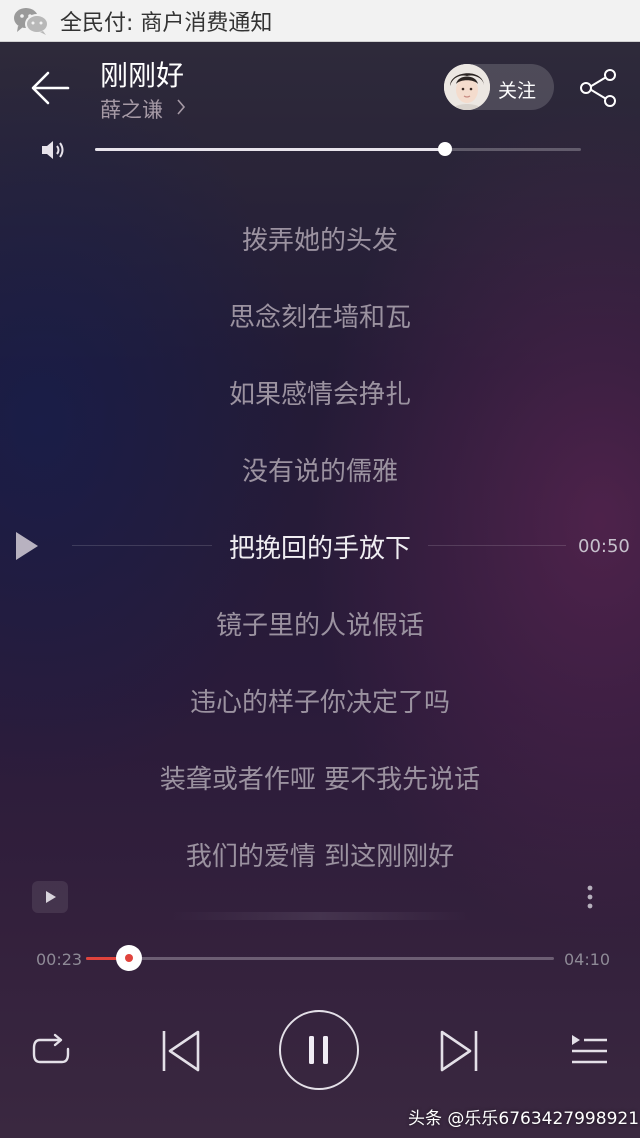 This screenshot has height=1138, width=640. What do you see at coordinates (319, 703) in the screenshot?
I see `lyric-line: 违心的样子你决定了吗` at bounding box center [319, 703].